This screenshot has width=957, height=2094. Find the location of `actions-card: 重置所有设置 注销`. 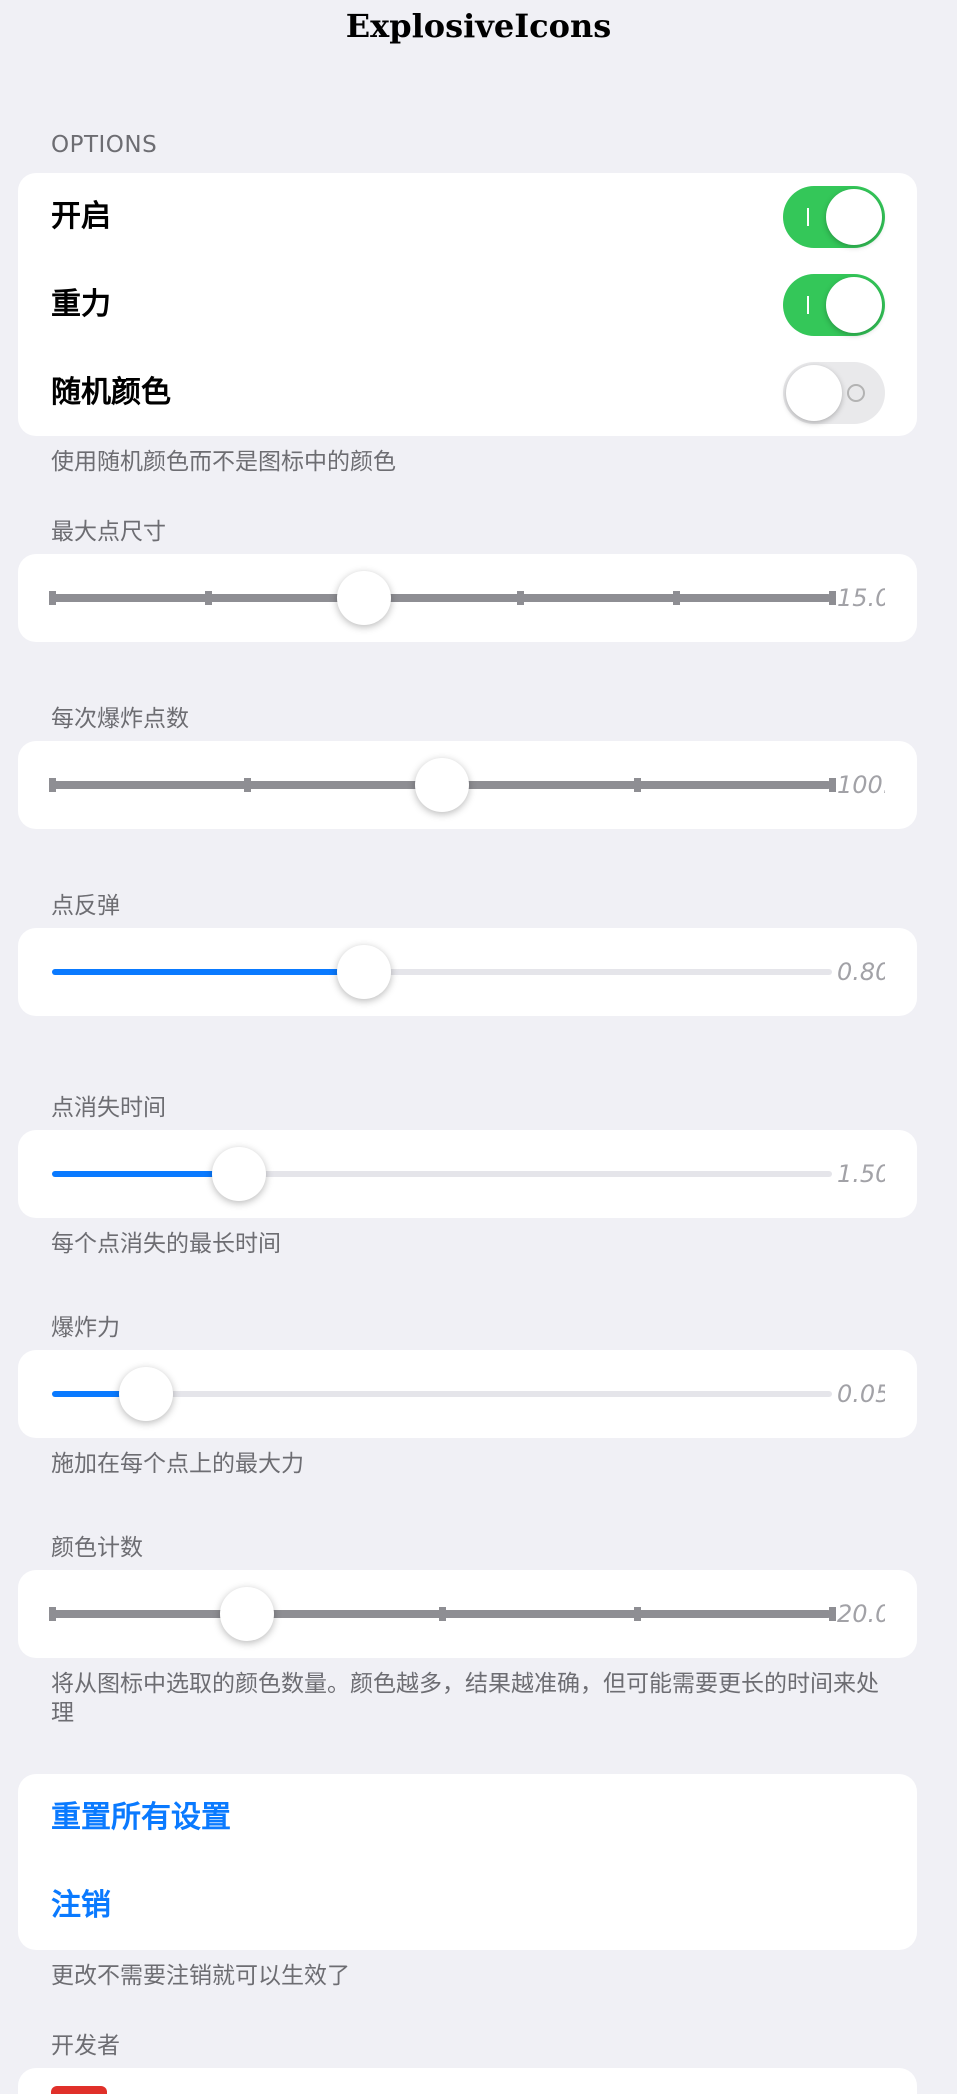

actions-card: 重置所有设置 注销 is located at coordinates (467, 1862).